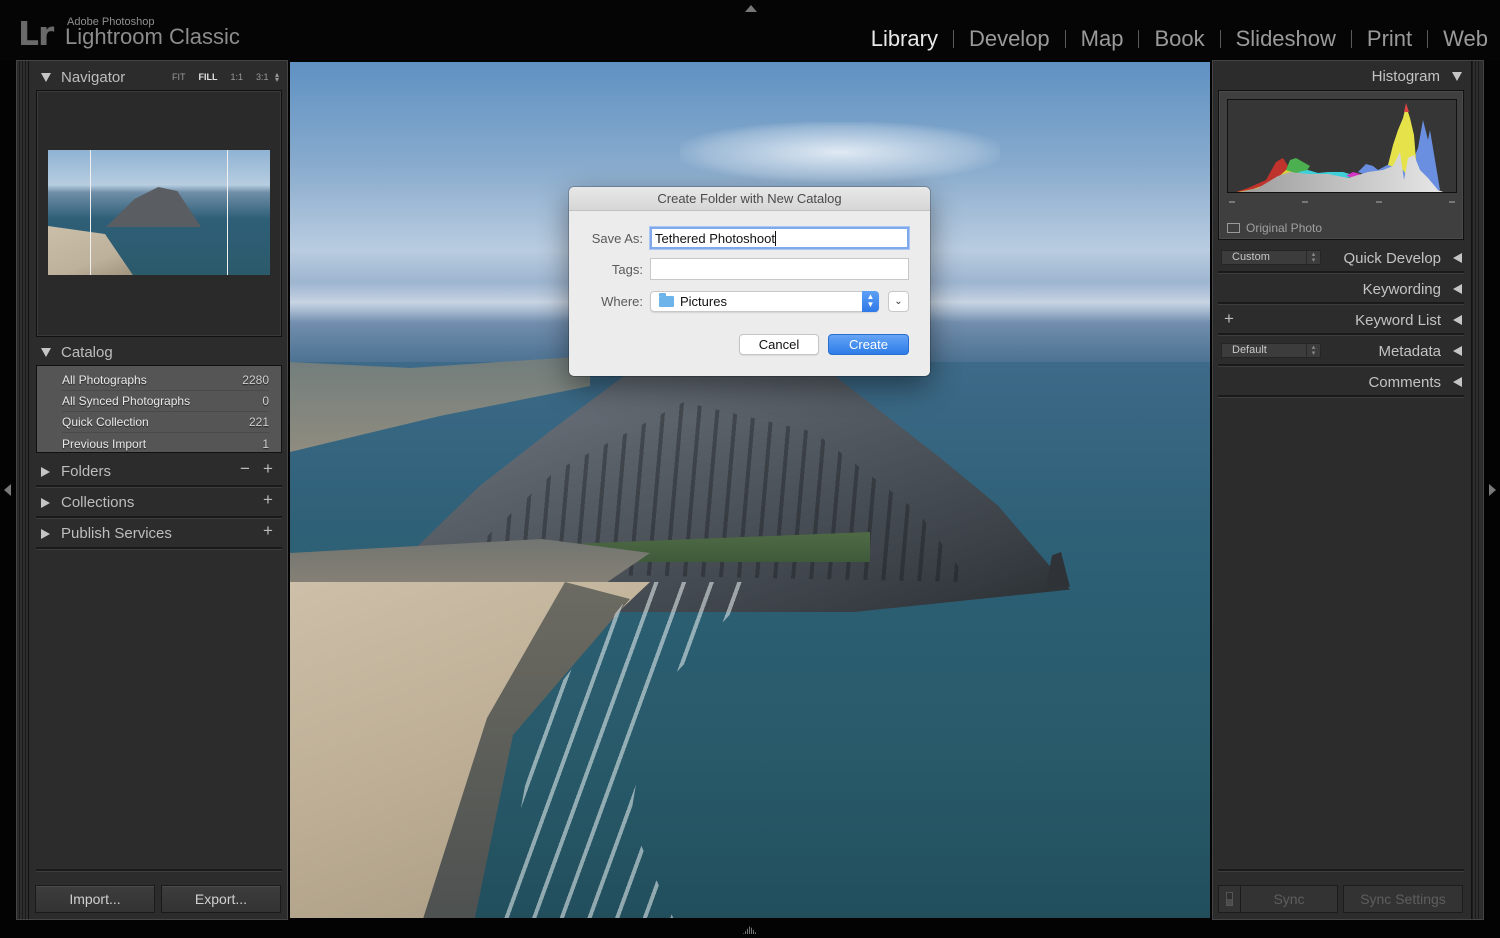 The width and height of the screenshot is (1500, 938). Describe the element at coordinates (904, 39) in the screenshot. I see `module-library: Library` at that location.